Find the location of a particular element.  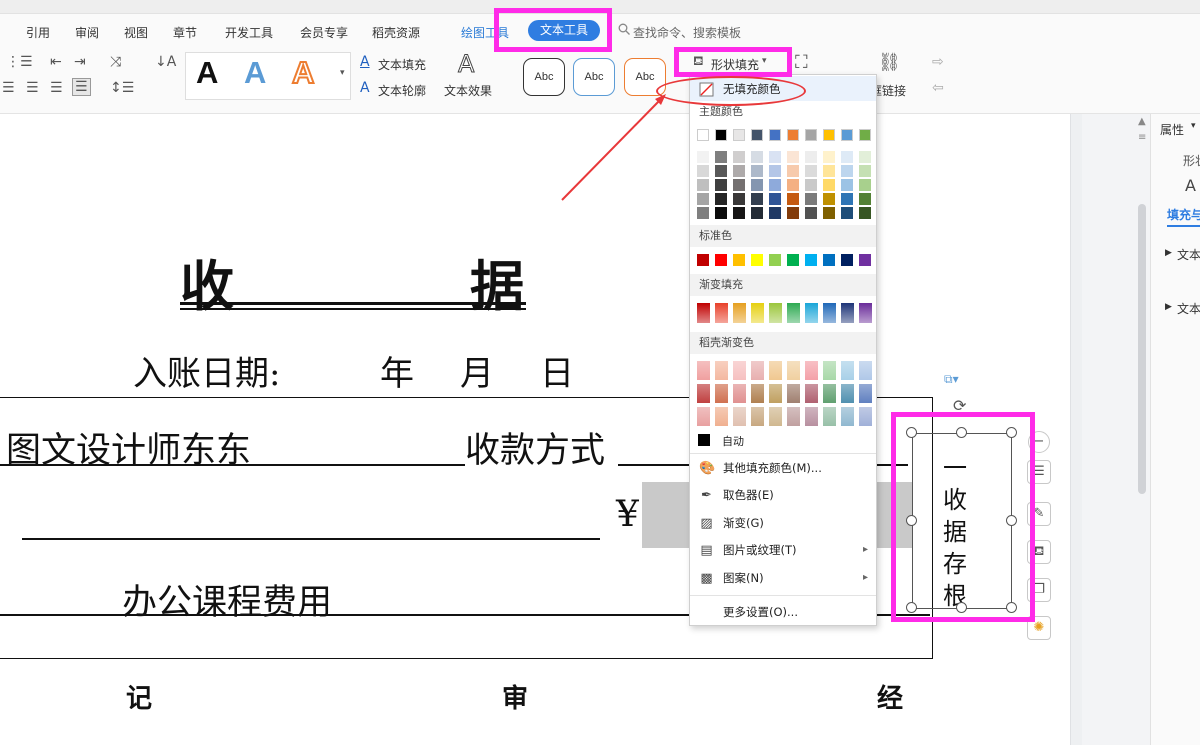

justify-icon: ☰ is located at coordinates (56, 88).